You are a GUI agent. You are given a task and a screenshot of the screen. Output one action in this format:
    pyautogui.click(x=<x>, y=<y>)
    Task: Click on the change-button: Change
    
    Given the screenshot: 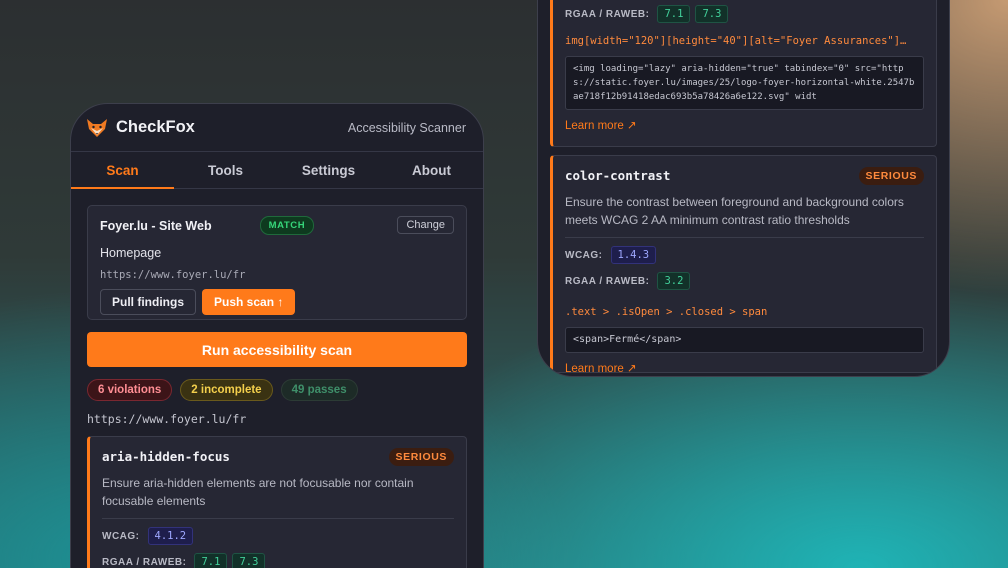 What is the action you would take?
    pyautogui.click(x=425, y=225)
    